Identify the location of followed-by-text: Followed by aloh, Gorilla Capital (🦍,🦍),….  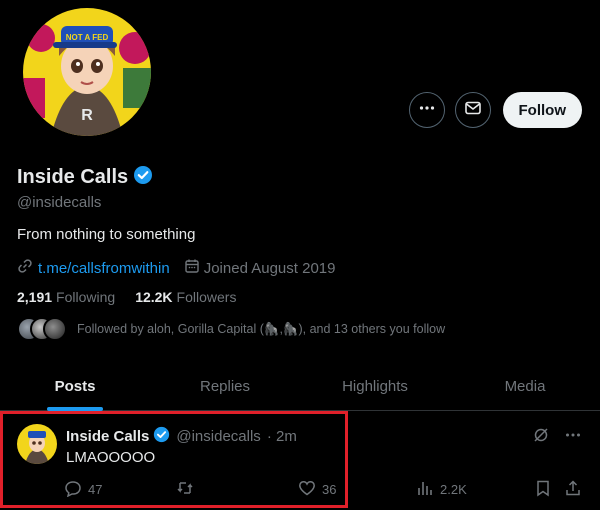
(261, 328).